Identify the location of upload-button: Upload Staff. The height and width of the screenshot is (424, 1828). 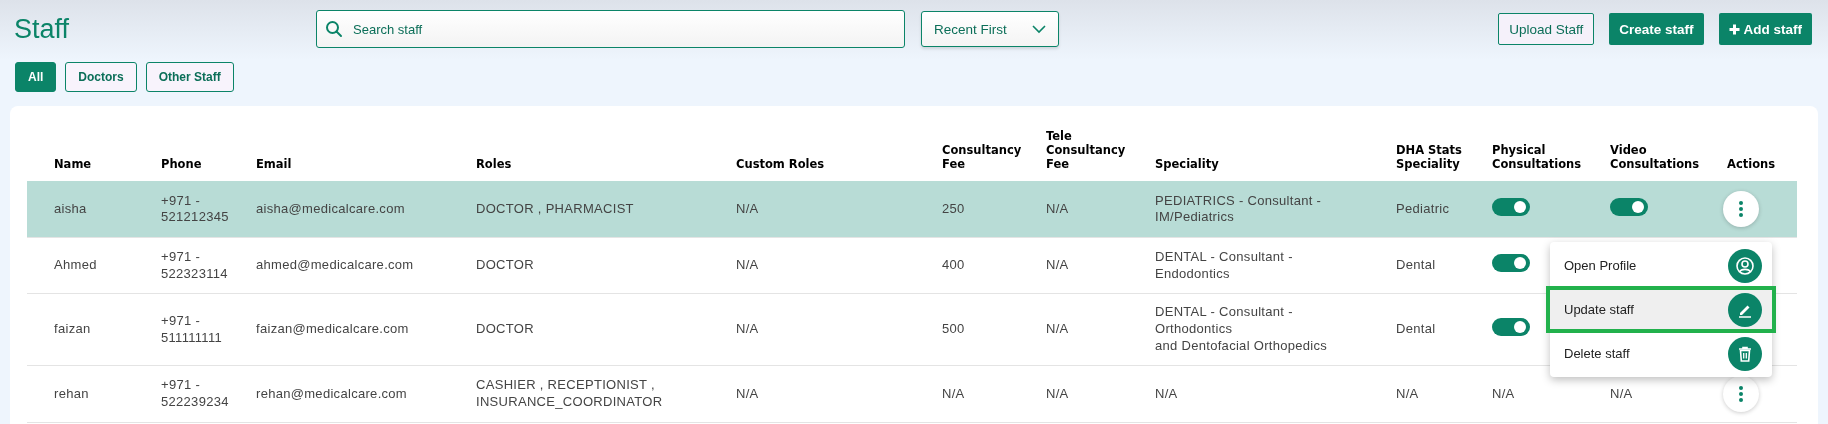
(1546, 29).